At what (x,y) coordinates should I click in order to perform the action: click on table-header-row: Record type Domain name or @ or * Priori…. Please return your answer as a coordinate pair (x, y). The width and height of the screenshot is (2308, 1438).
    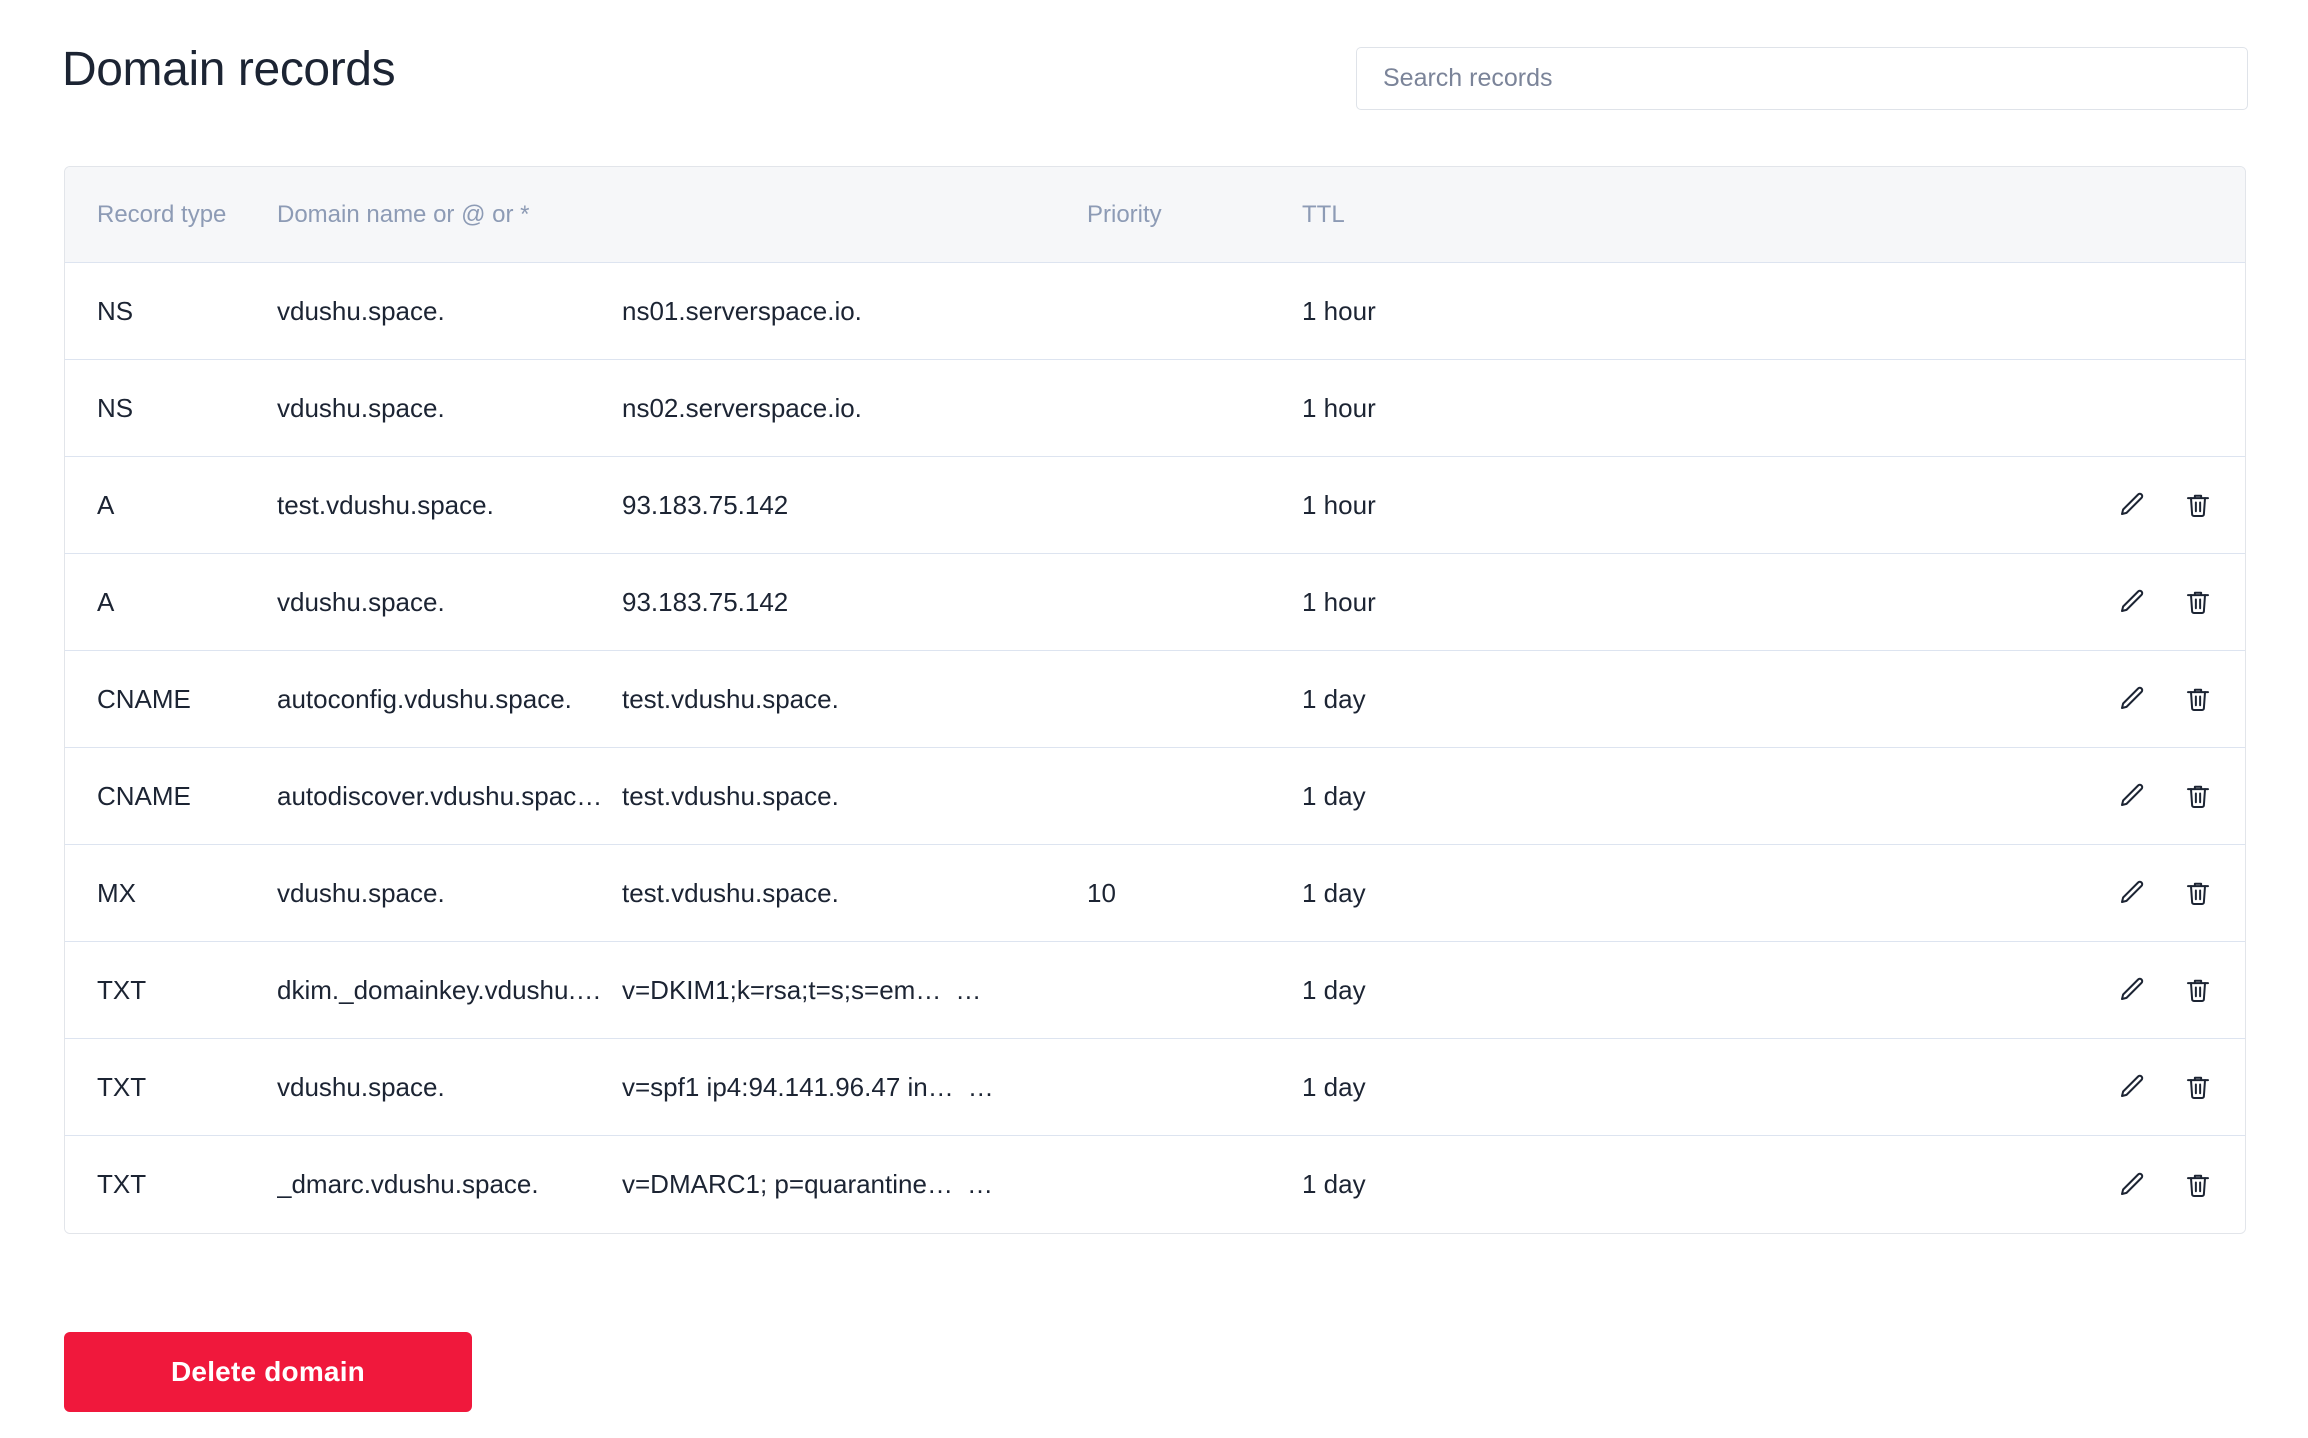
    Looking at the image, I should click on (1155, 215).